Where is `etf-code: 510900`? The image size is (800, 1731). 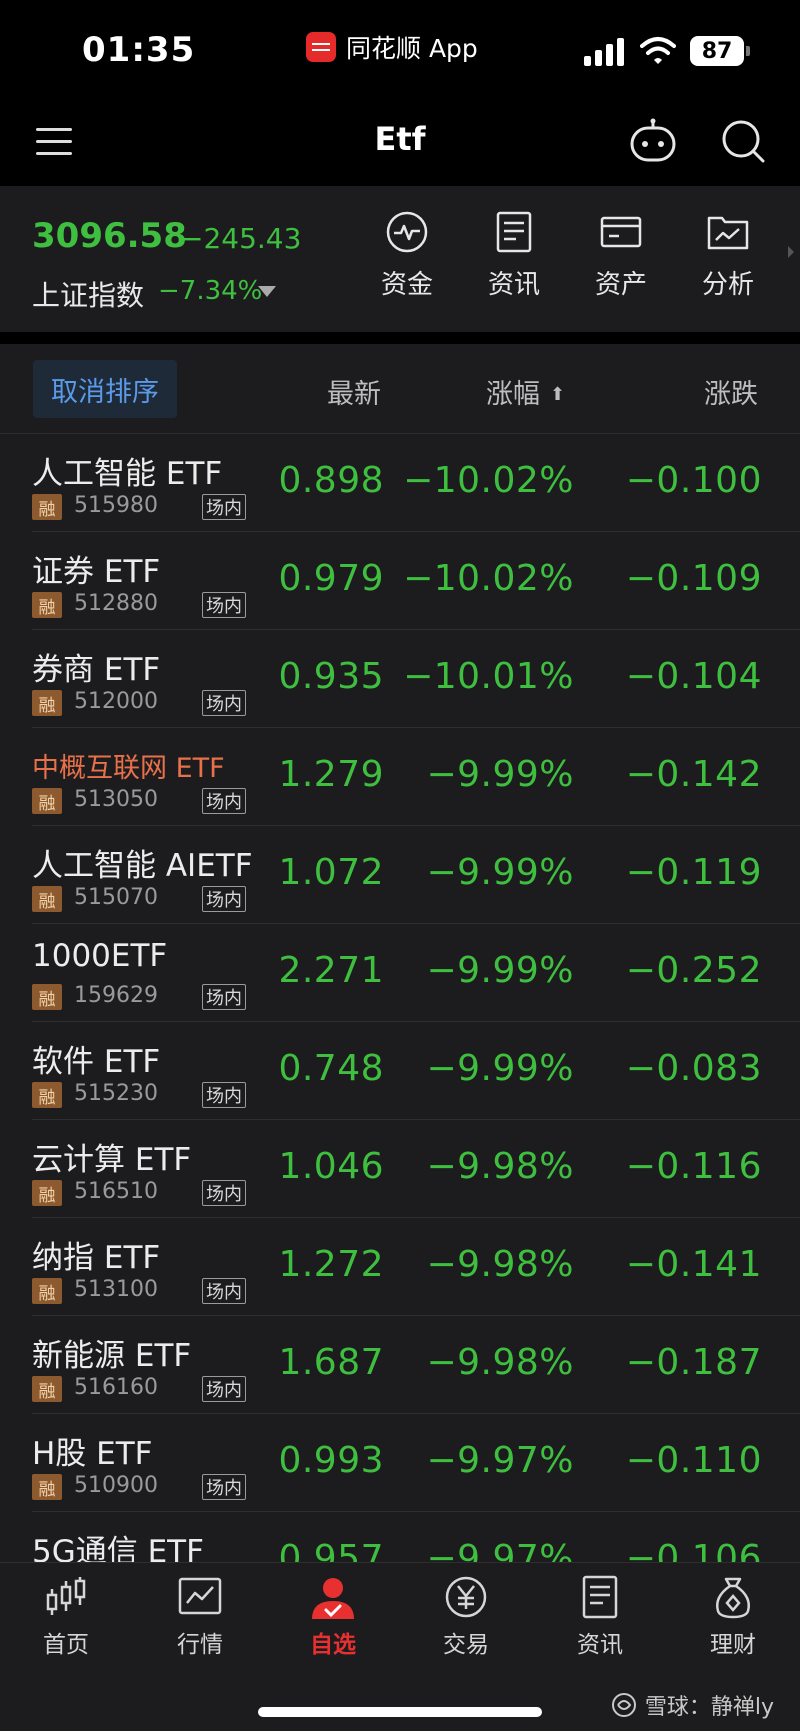
etf-code: 510900 is located at coordinates (116, 1485).